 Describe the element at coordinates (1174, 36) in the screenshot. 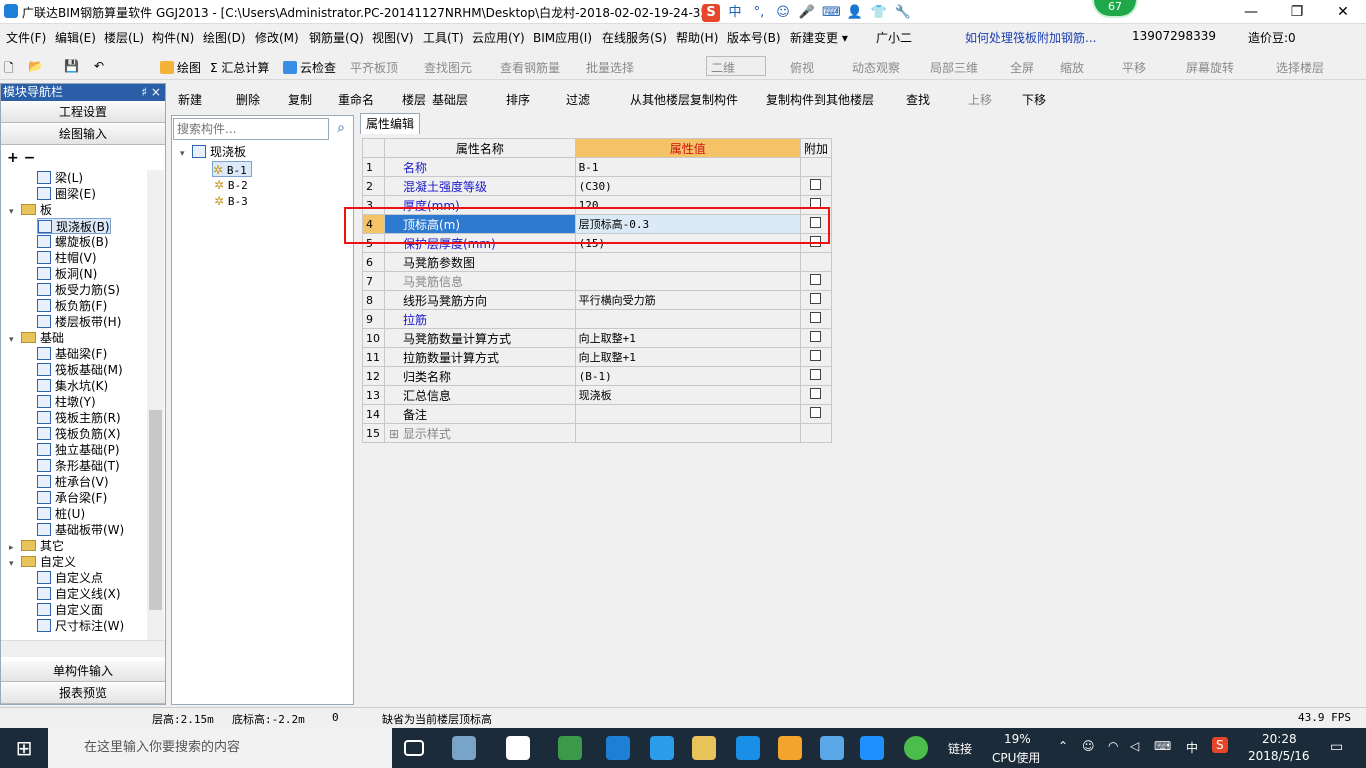

I see `phone-account: 13907298339` at that location.